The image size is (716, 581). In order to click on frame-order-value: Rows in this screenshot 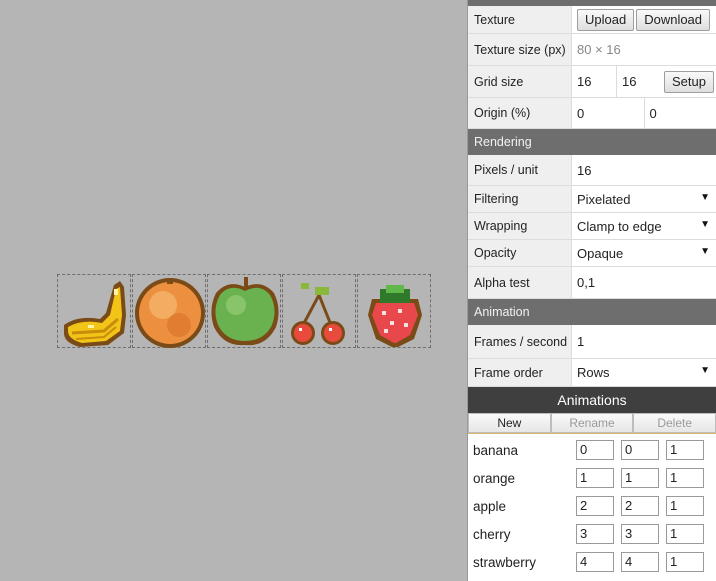, I will do `click(593, 372)`.